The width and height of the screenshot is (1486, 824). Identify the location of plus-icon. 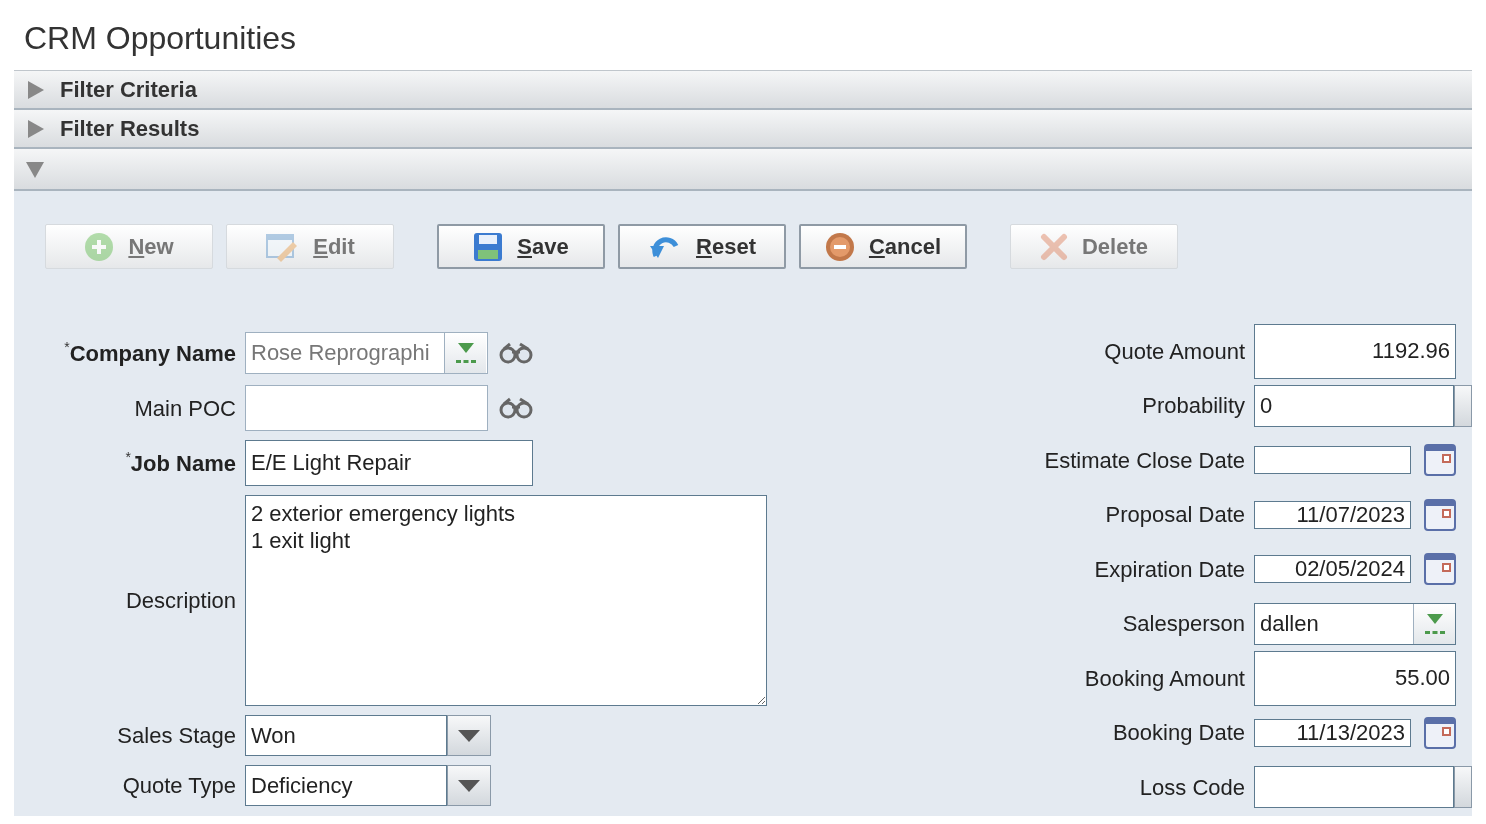
(99, 246).